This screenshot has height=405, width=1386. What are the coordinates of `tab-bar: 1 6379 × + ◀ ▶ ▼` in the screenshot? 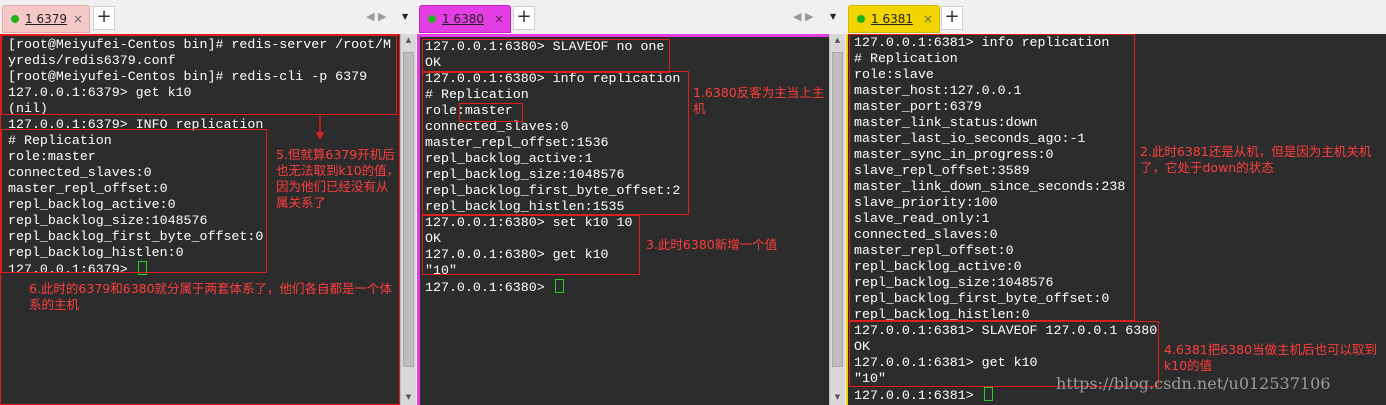 It's located at (208, 17).